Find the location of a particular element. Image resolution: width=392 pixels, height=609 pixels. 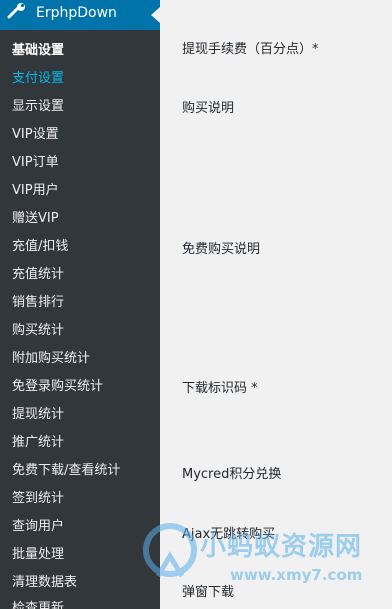

watermark-url: www.xmy7.com is located at coordinates (296, 575).